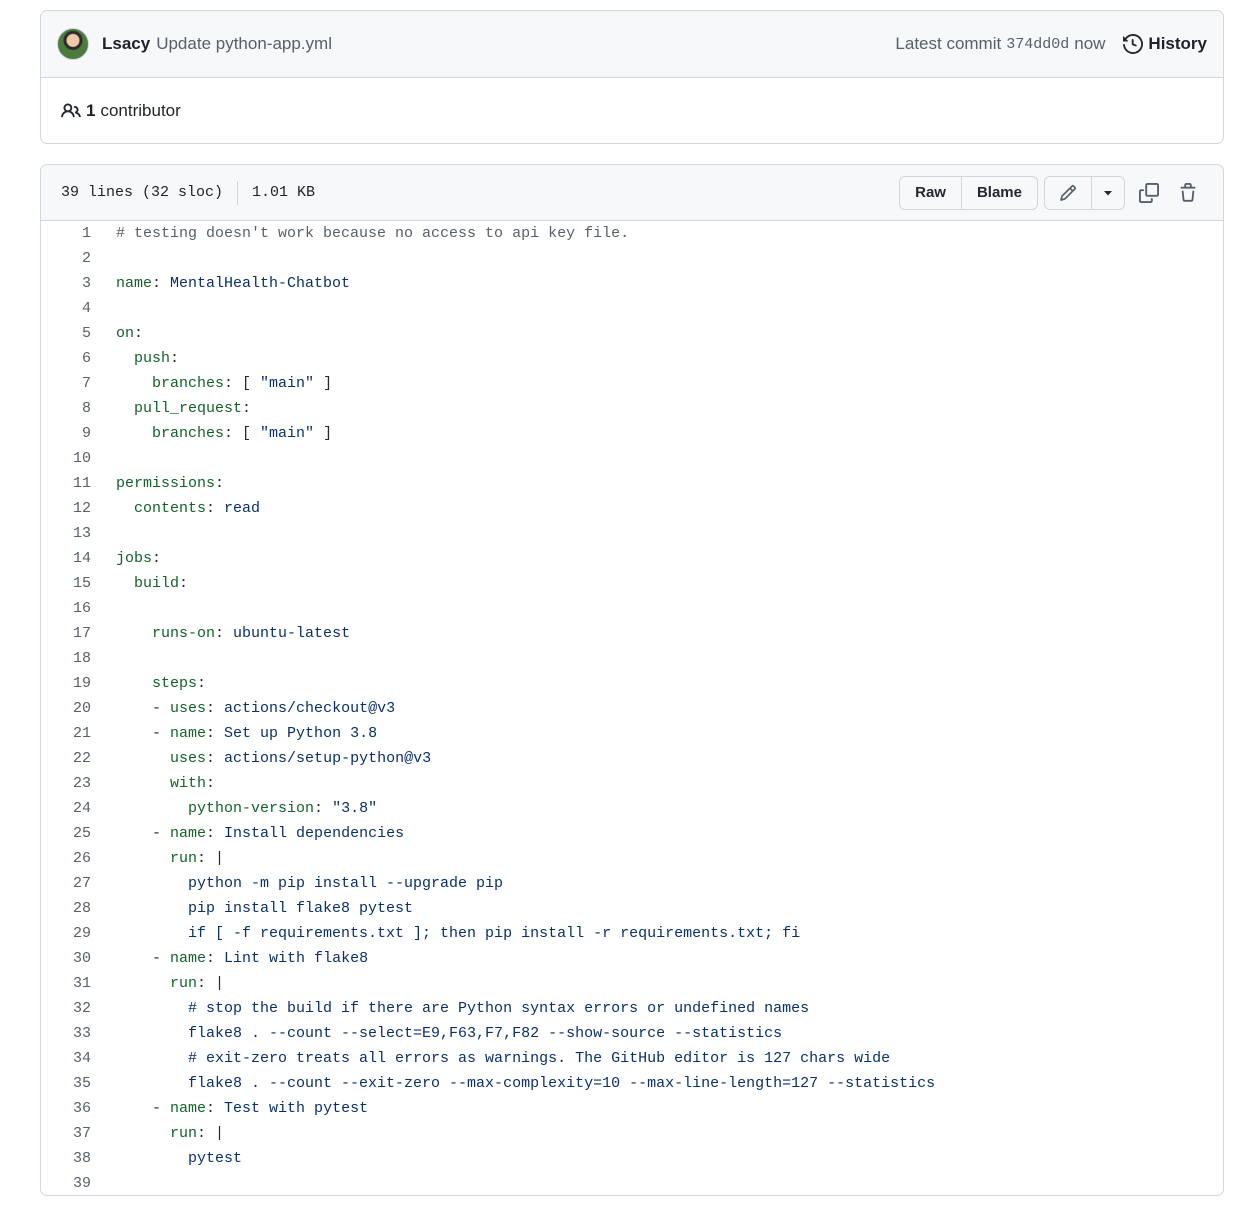 Image resolution: width=1256 pixels, height=1217 pixels. Describe the element at coordinates (78, 458) in the screenshot. I see `line-number: 10` at that location.